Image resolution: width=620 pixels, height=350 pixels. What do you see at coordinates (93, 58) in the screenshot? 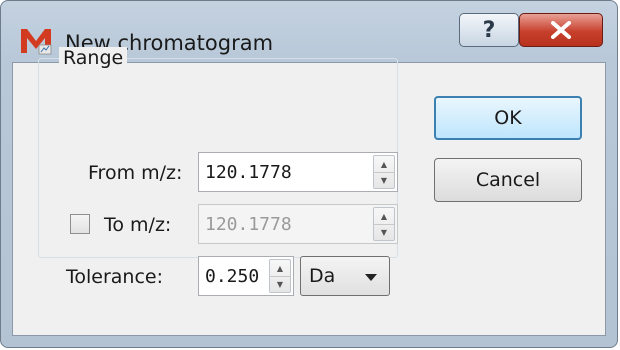
I see `range-group-title: Range` at bounding box center [93, 58].